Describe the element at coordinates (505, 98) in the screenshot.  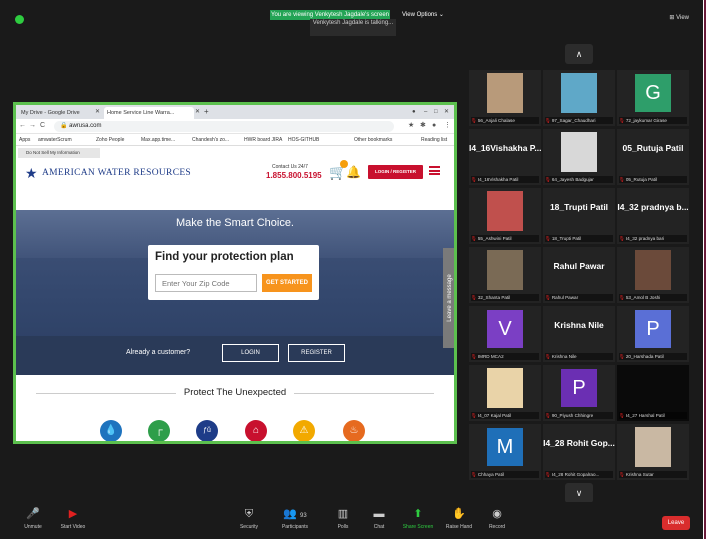
I see `participant-tile: 🎙56_Anjali Chalase` at that location.